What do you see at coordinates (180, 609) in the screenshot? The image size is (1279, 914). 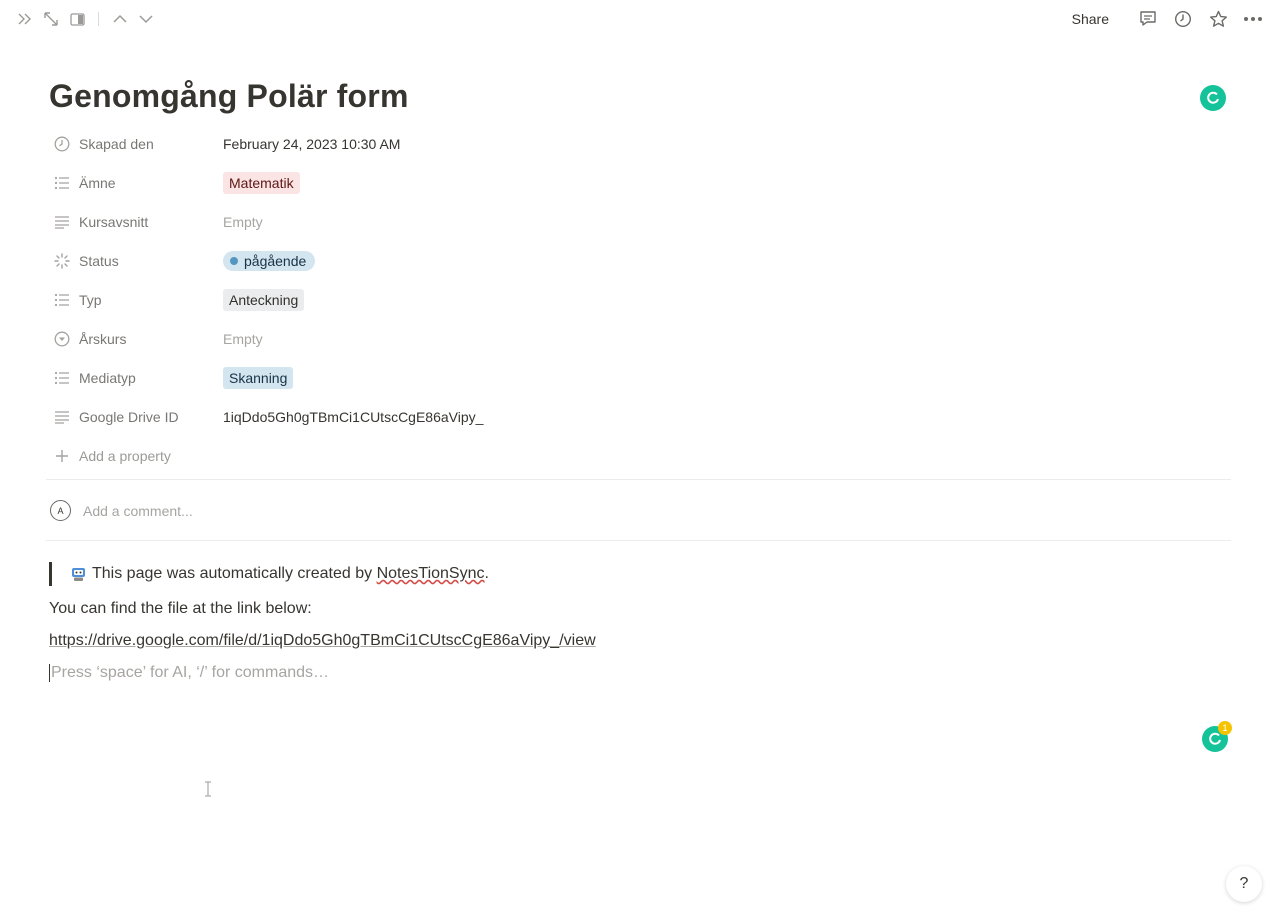 I see `paragraph-text: You can find the file at the link below:` at bounding box center [180, 609].